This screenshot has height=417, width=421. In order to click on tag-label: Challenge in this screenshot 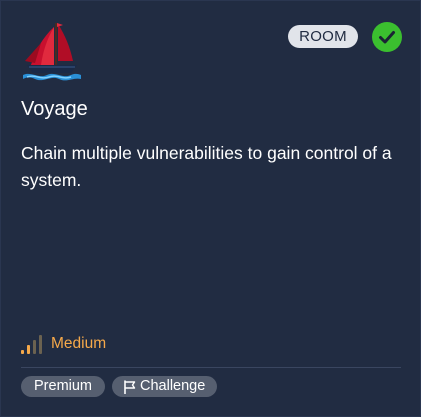, I will do `click(173, 386)`.